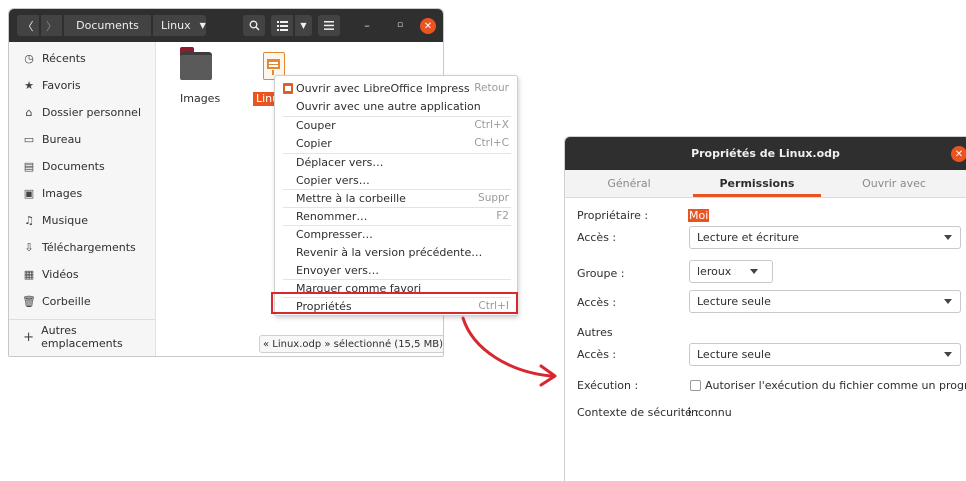  What do you see at coordinates (226, 25) in the screenshot?
I see `file-manager-header: 〈 〉 Documents Linux ▼ ▼ – ▫ ✕` at bounding box center [226, 25].